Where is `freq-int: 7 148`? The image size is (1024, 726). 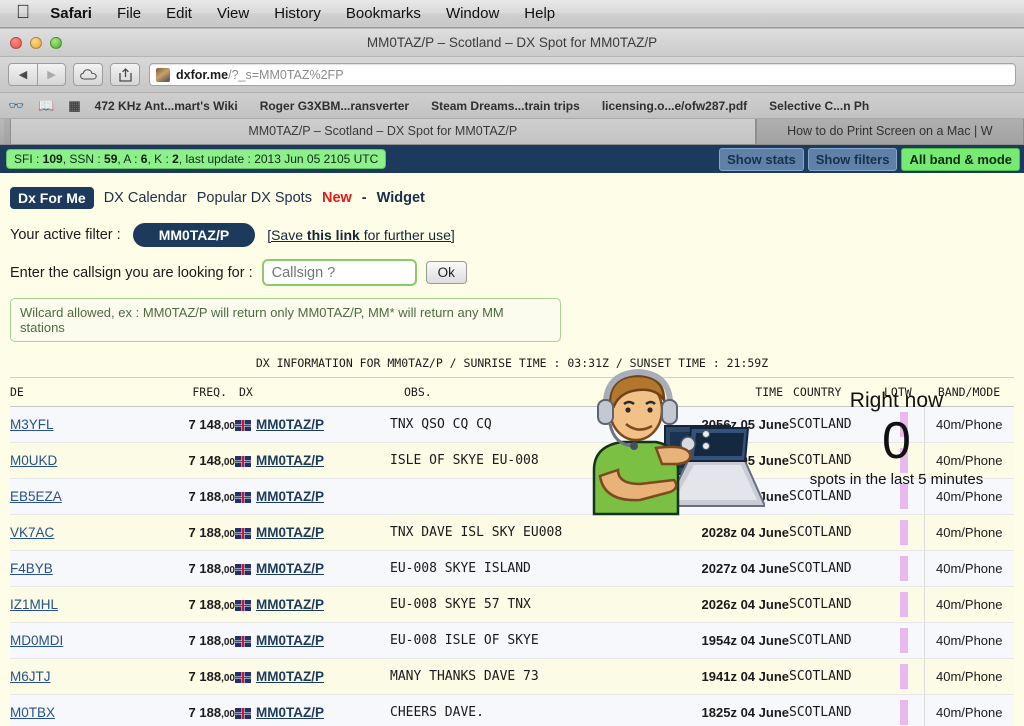 freq-int: 7 148 is located at coordinates (205, 460).